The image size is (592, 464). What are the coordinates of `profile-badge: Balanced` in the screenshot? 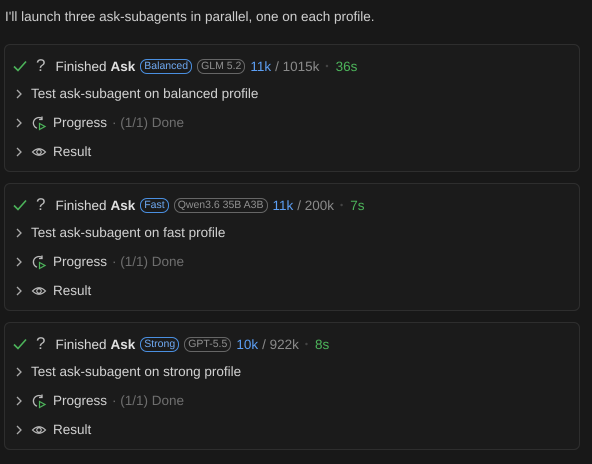 It's located at (166, 66).